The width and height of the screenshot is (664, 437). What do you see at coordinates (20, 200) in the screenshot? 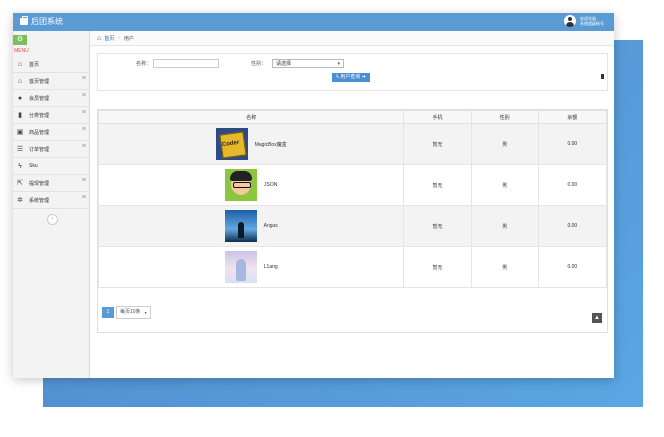
I see `cogs-icon: ✲` at bounding box center [20, 200].